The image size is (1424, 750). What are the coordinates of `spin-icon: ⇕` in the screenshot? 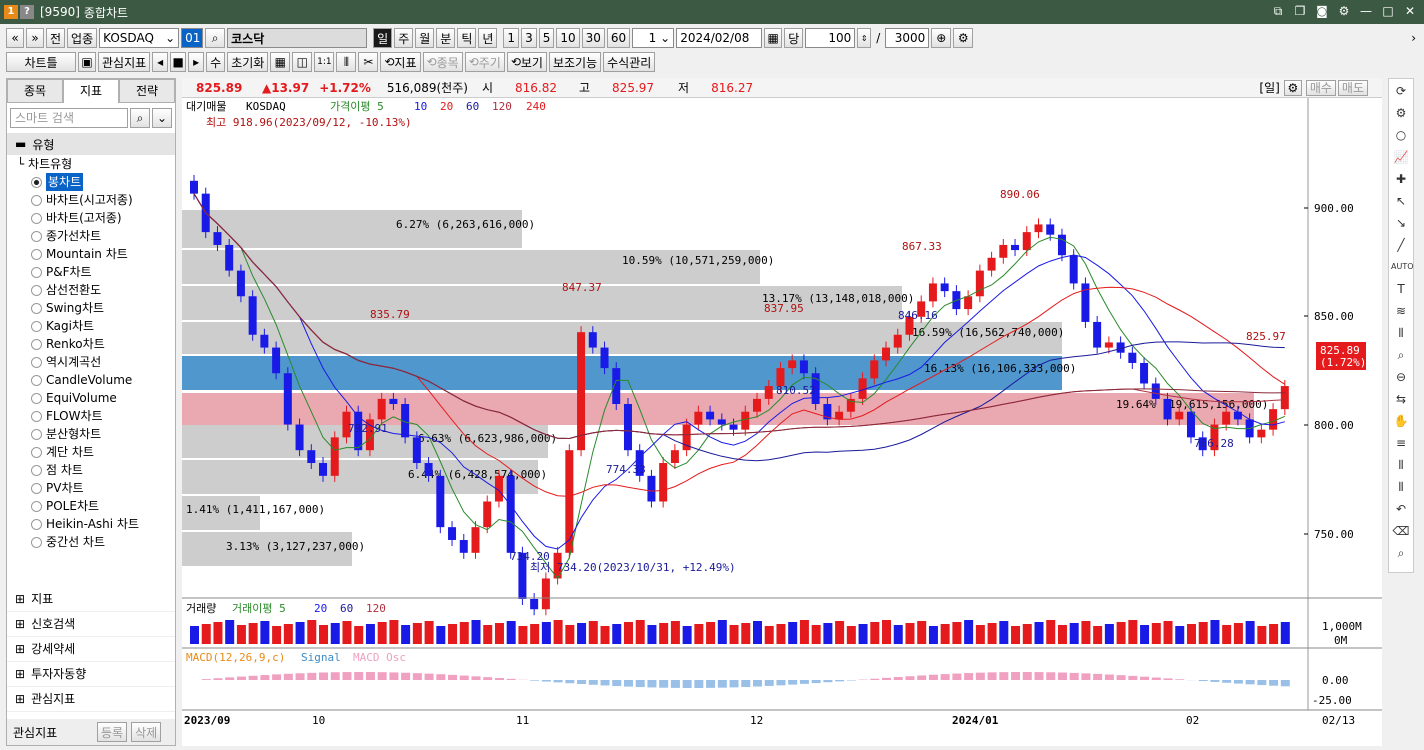 It's located at (864, 38).